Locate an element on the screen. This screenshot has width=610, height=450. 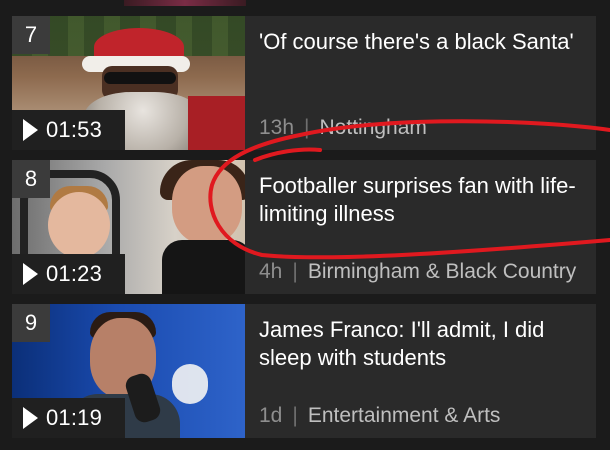
video-region: Entertainment & Arts is located at coordinates (404, 415).